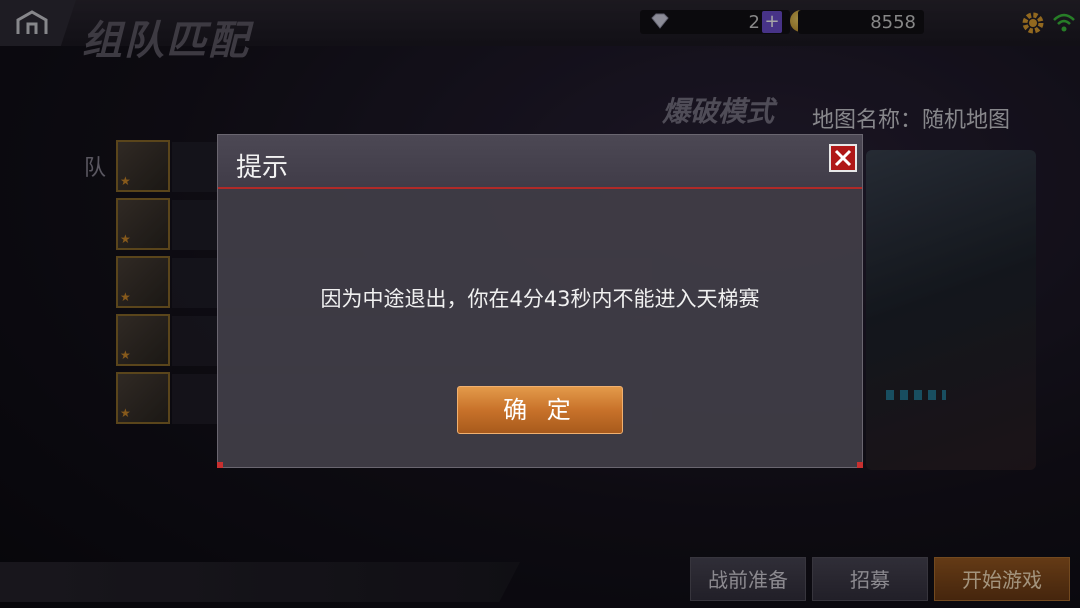 Image resolution: width=1080 pixels, height=608 pixels. I want to click on close-icon, so click(843, 158).